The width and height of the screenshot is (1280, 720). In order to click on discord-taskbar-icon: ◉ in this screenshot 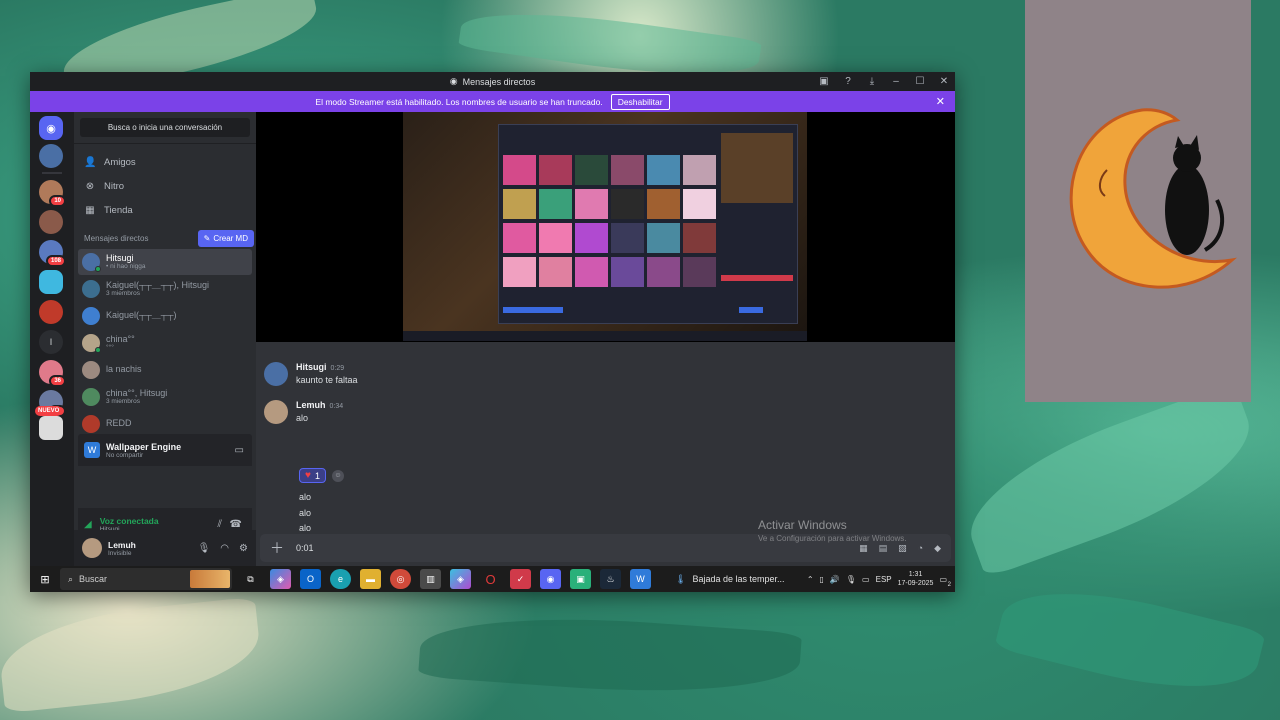, I will do `click(550, 579)`.